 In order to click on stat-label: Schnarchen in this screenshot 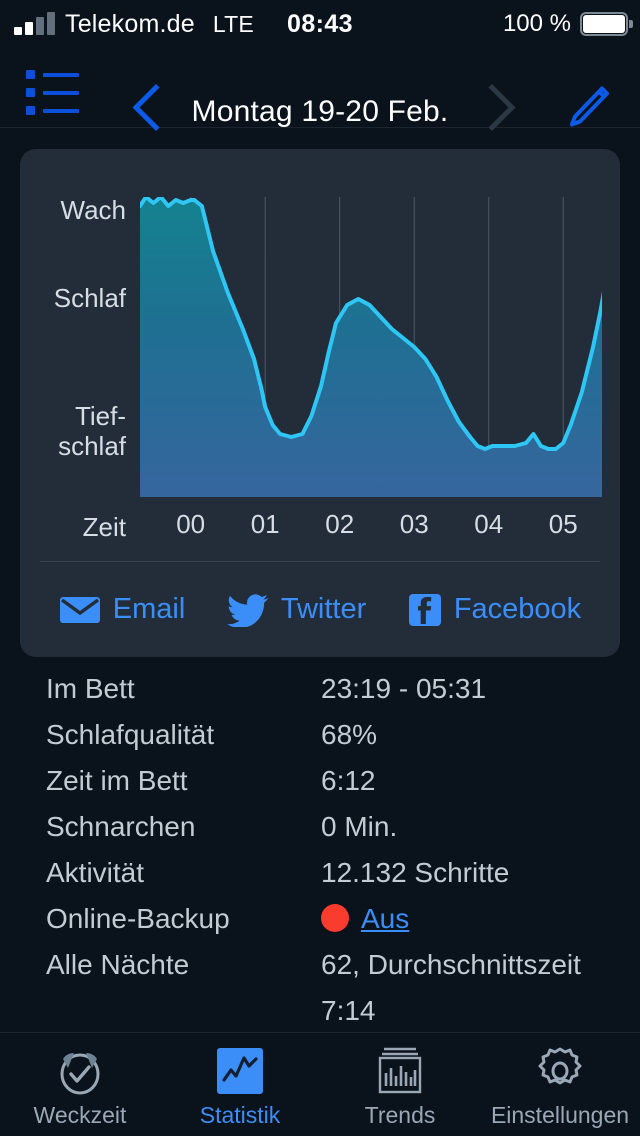, I will do `click(121, 826)`.